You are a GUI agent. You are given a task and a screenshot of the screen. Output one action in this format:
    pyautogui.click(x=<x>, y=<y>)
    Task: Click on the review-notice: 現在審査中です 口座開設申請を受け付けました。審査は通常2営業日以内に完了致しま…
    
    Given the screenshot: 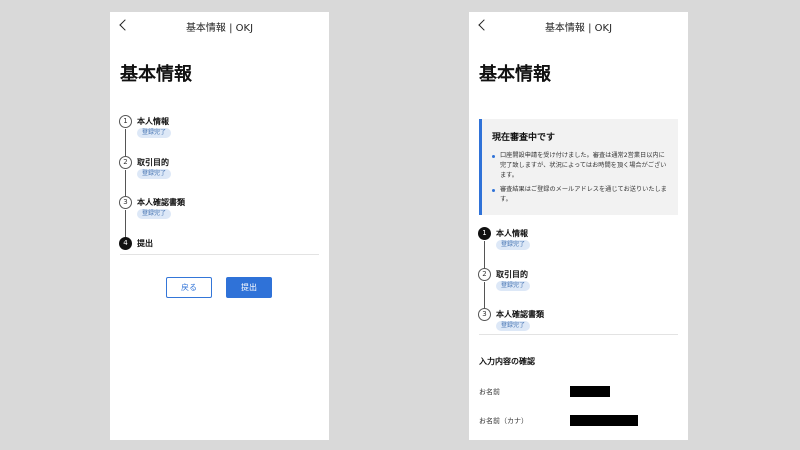 What is the action you would take?
    pyautogui.click(x=578, y=167)
    